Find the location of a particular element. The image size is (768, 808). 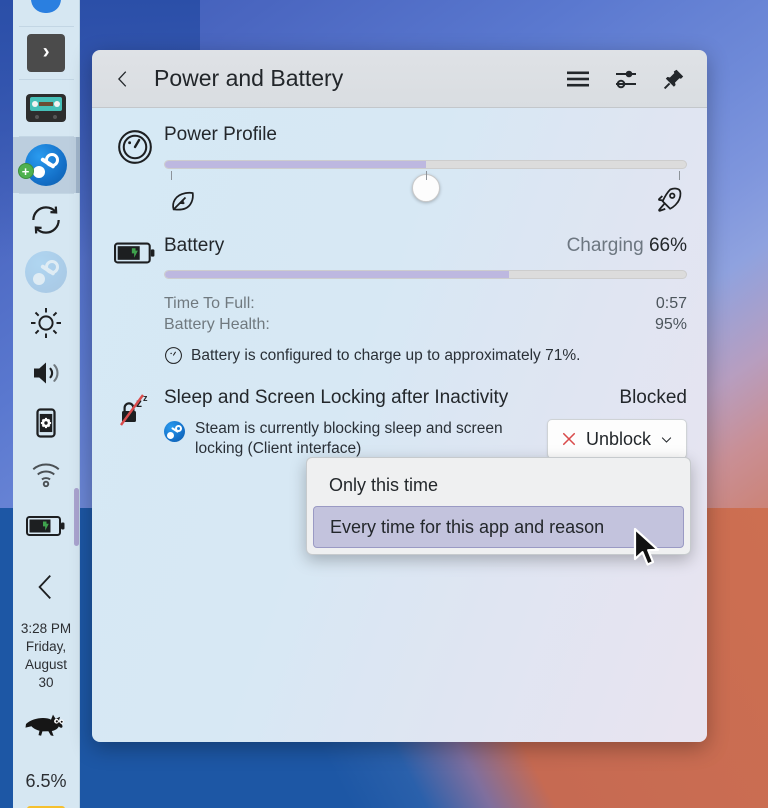

power-profile-body: Power Profile is located at coordinates (425, 169).